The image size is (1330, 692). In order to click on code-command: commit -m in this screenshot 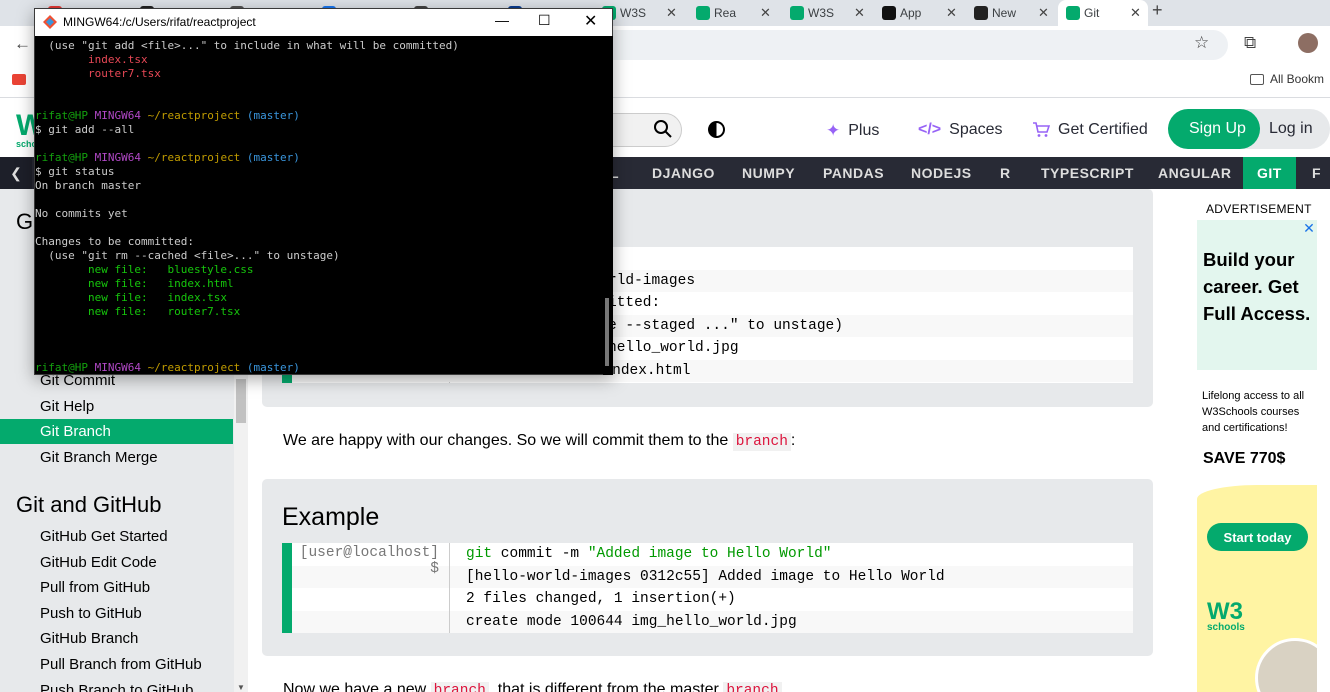, I will do `click(540, 554)`.